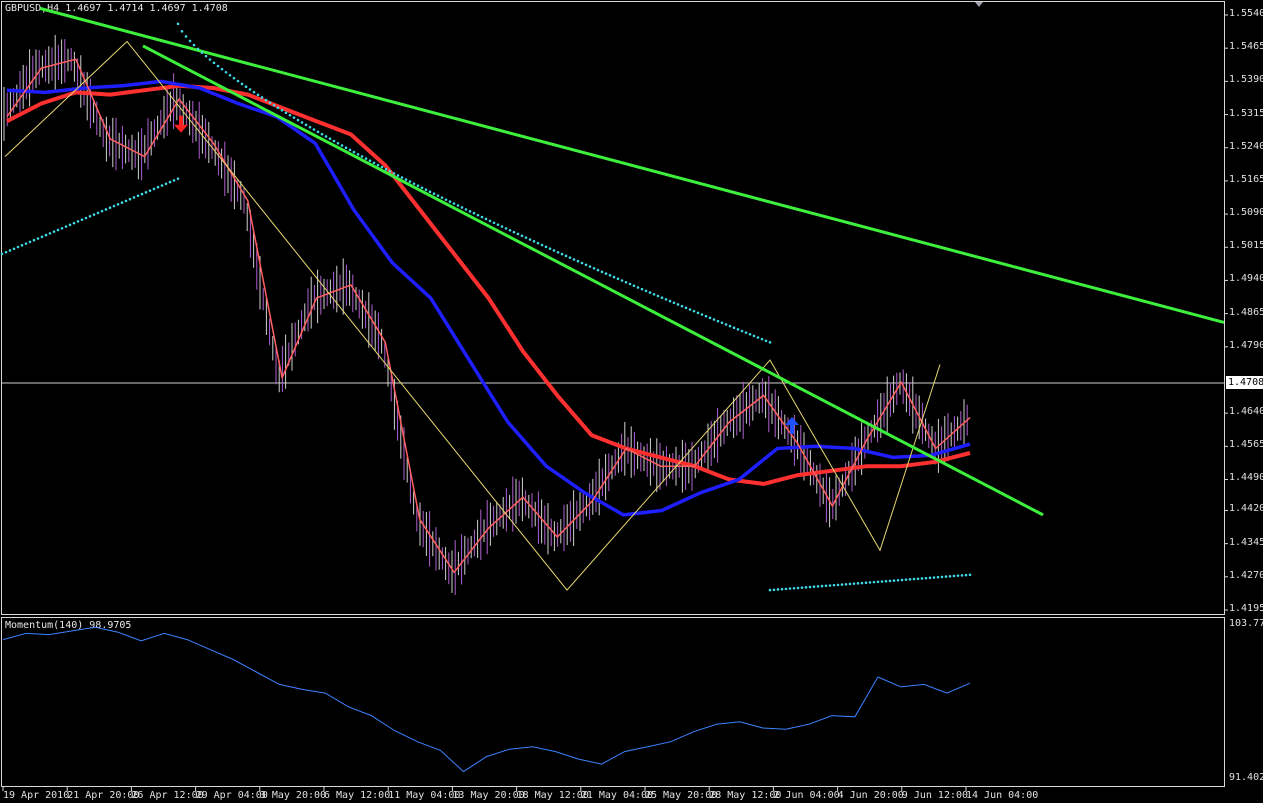 This screenshot has height=803, width=1263. What do you see at coordinates (36, 795) in the screenshot?
I see `x-tick-label: 19 Apr 2010` at bounding box center [36, 795].